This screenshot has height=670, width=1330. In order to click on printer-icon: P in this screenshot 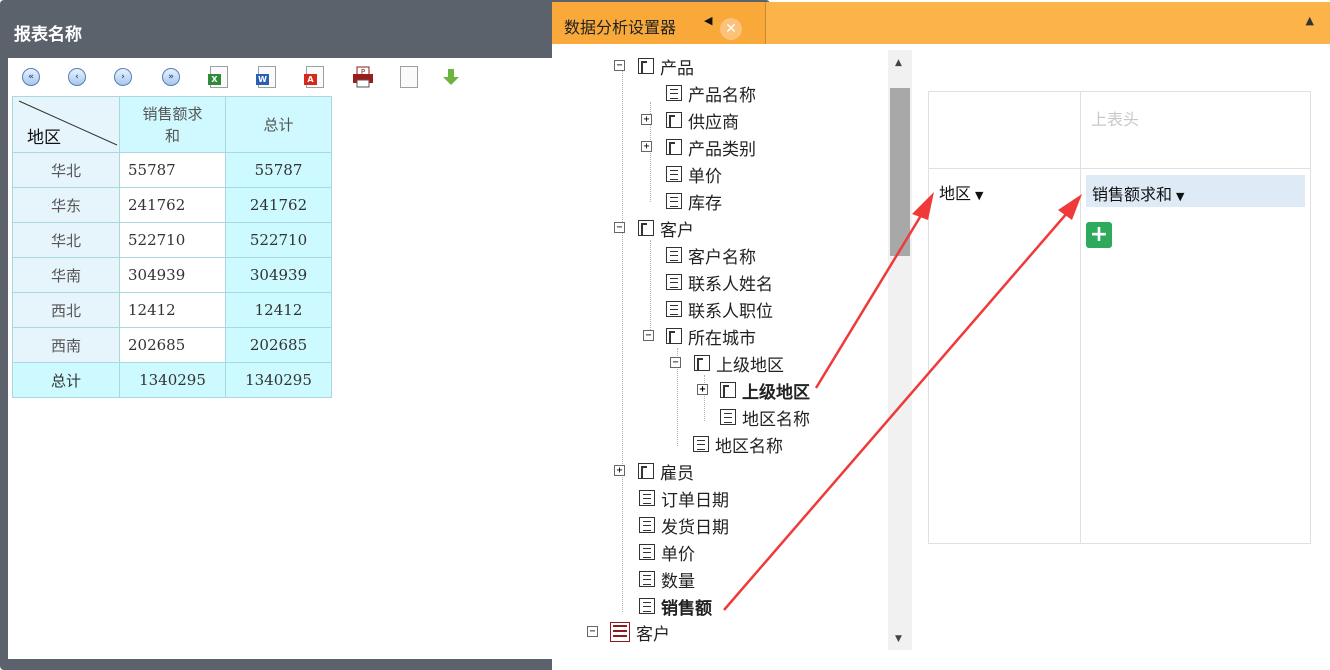, I will do `click(363, 77)`.